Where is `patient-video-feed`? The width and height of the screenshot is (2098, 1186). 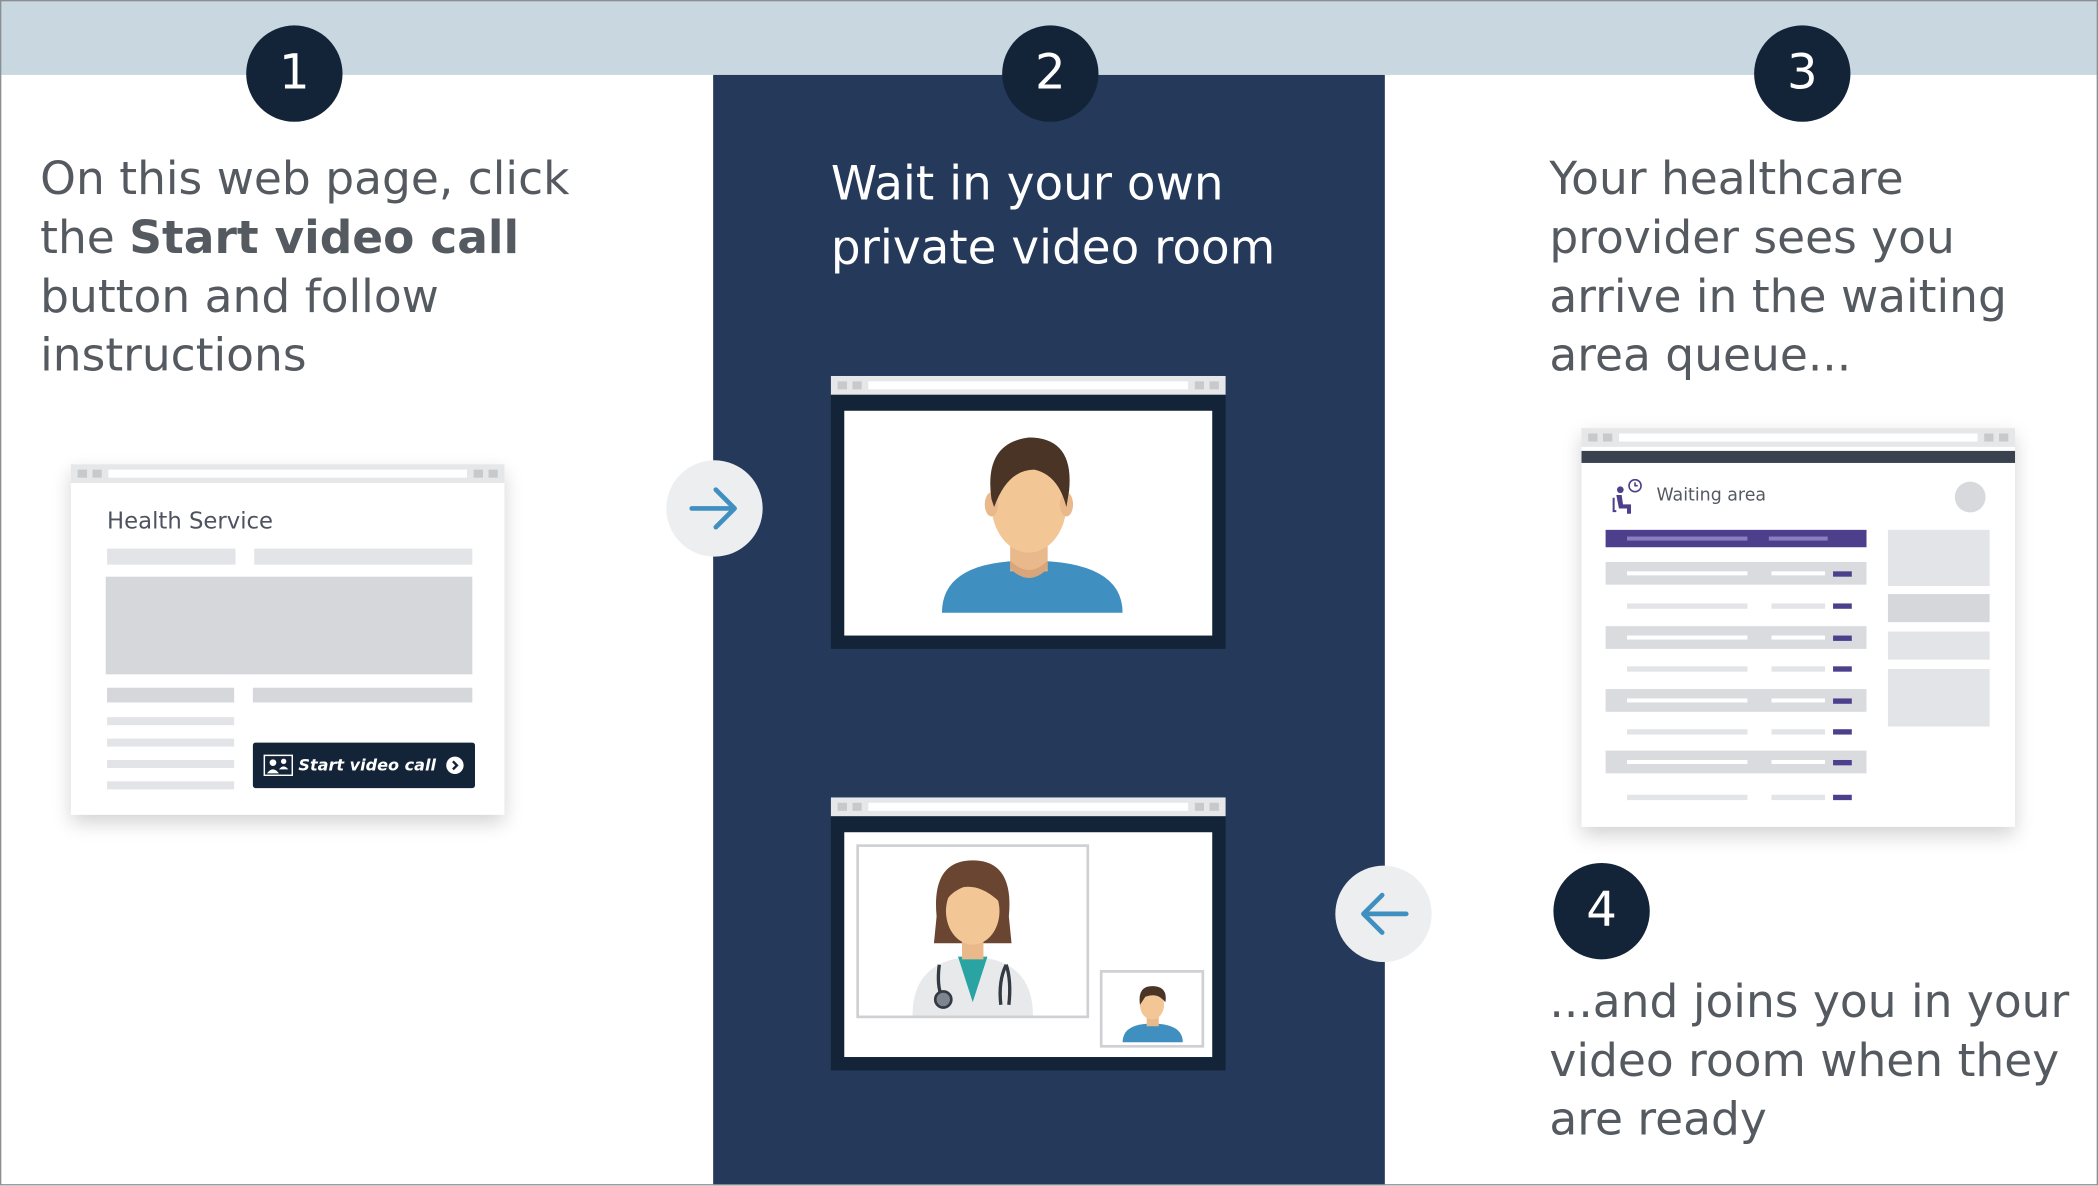 patient-video-feed is located at coordinates (1028, 523).